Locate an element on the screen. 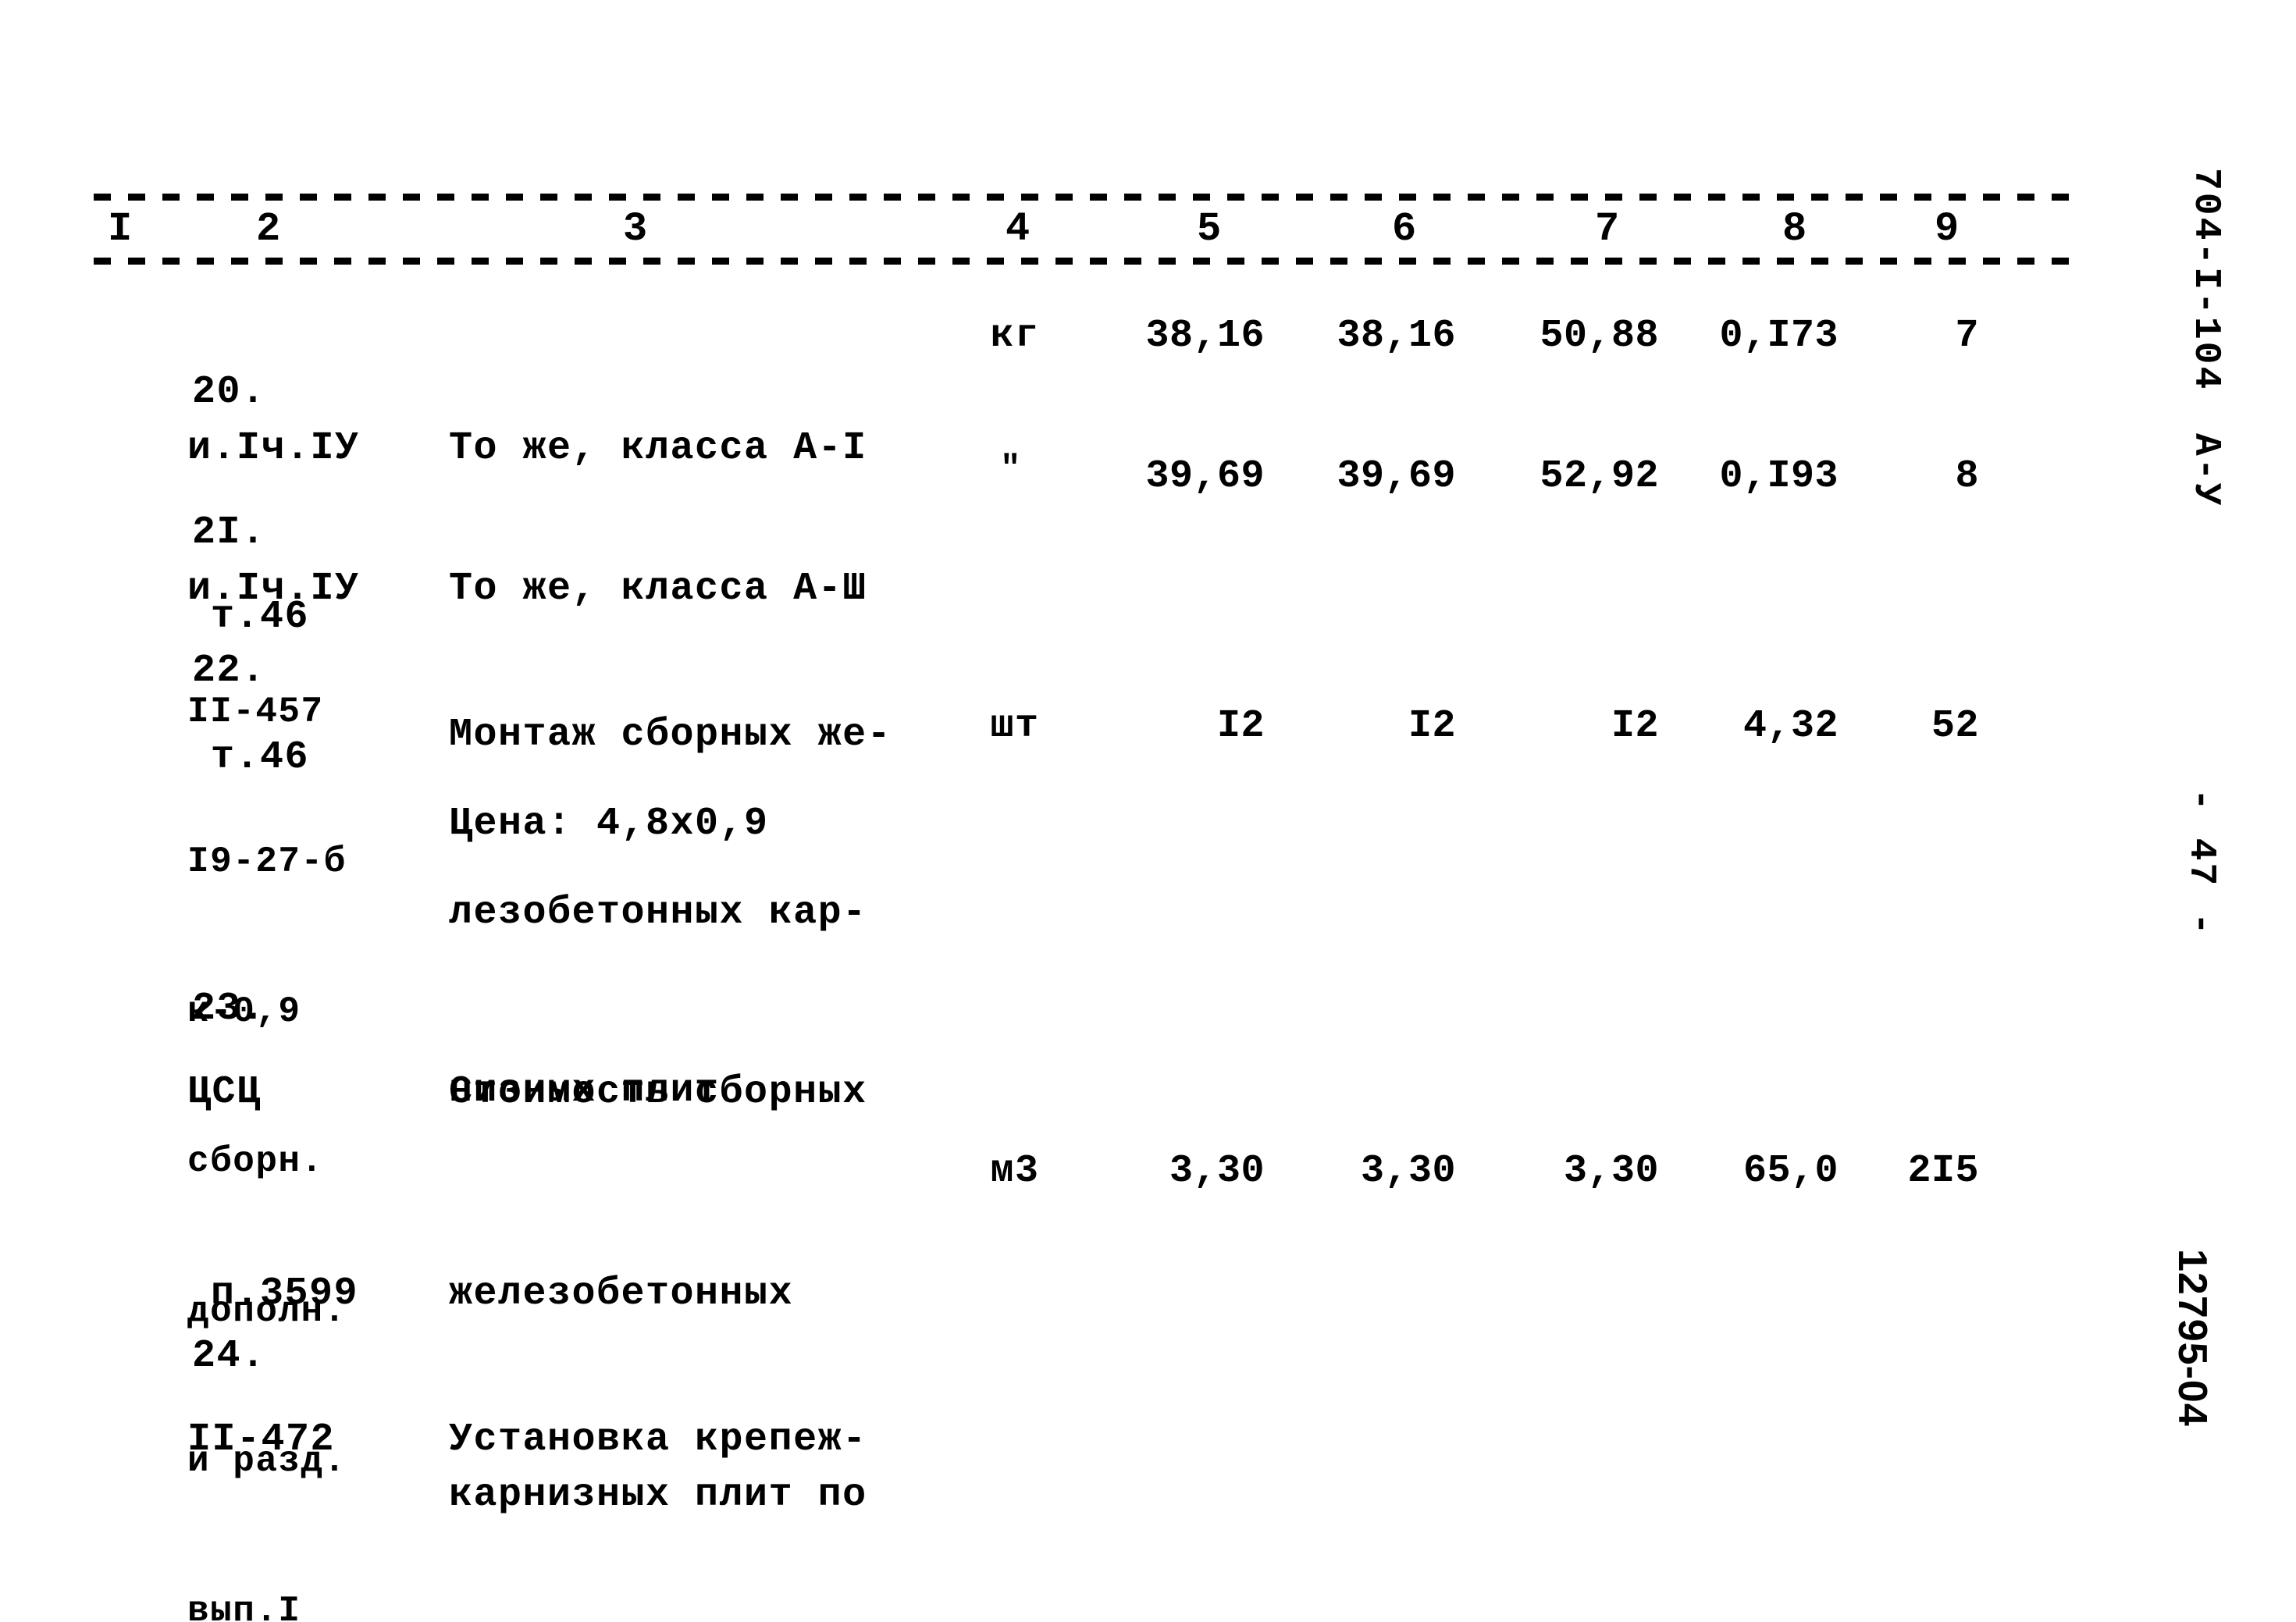 The width and height of the screenshot is (2296, 1622). row-unit: кг is located at coordinates (1015, 336).